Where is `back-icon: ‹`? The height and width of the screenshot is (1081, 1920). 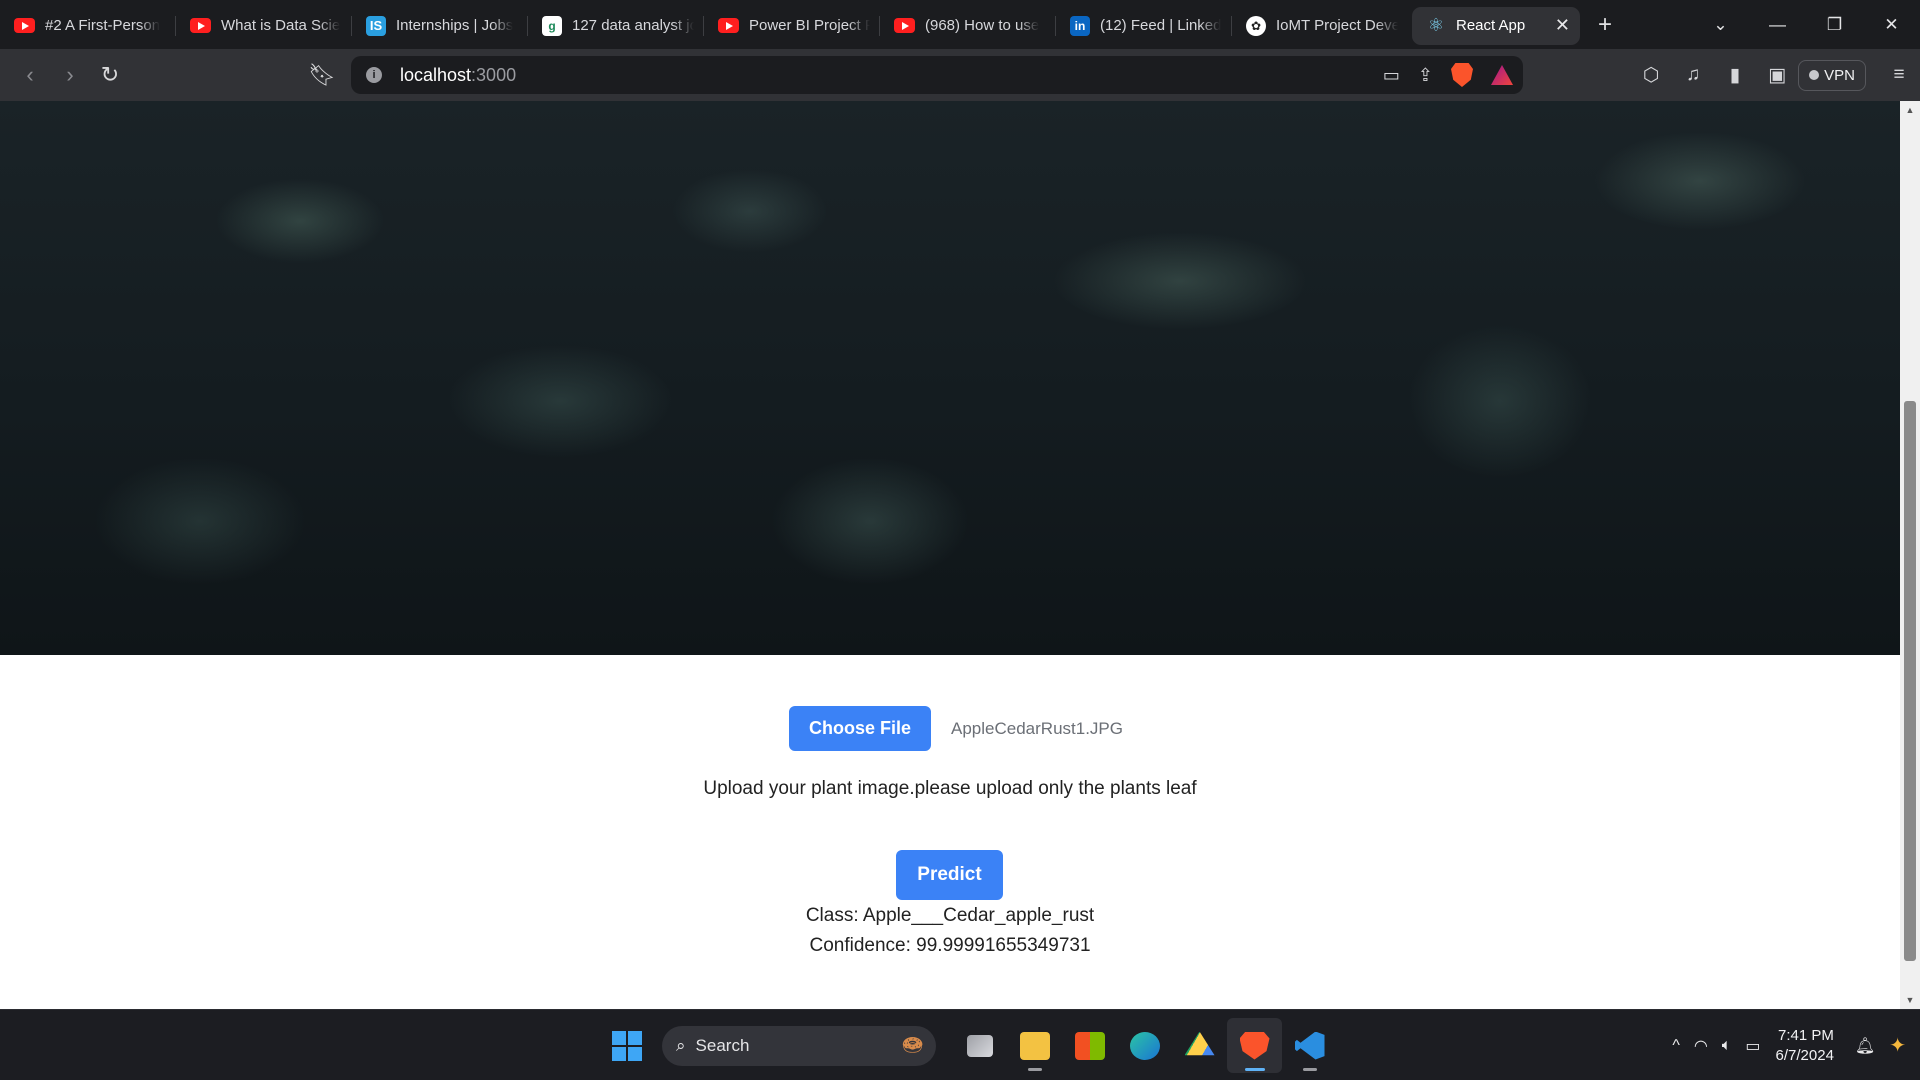
back-icon: ‹ is located at coordinates (30, 75).